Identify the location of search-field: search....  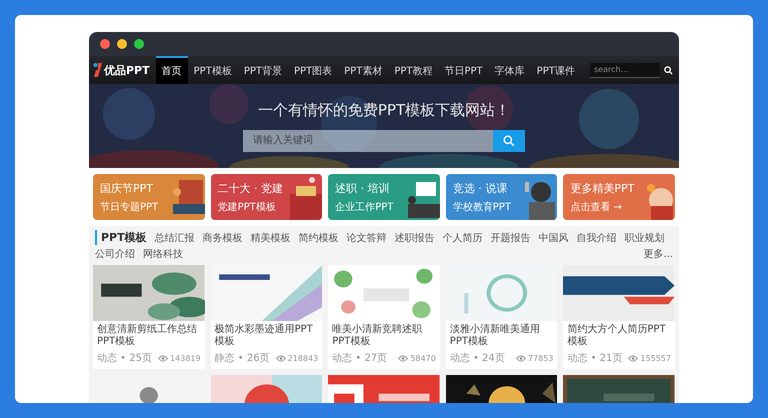
(625, 70).